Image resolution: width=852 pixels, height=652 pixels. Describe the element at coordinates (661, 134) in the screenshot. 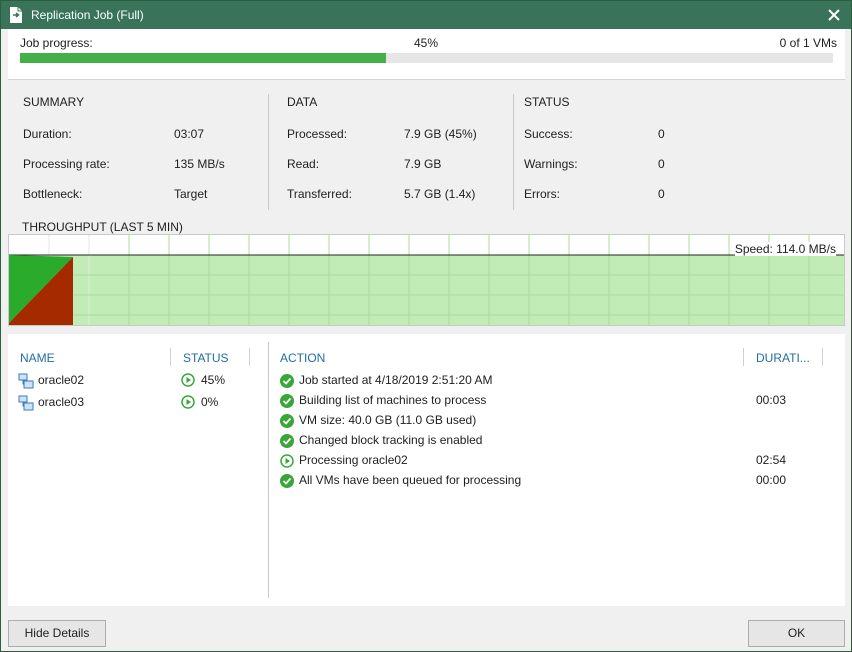

I see `status-success-value: 0` at that location.